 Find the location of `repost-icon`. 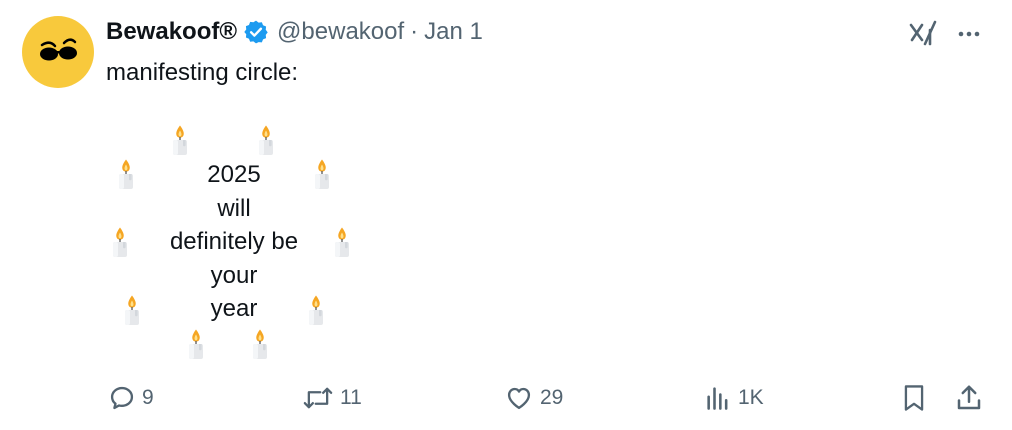

repost-icon is located at coordinates (318, 398).